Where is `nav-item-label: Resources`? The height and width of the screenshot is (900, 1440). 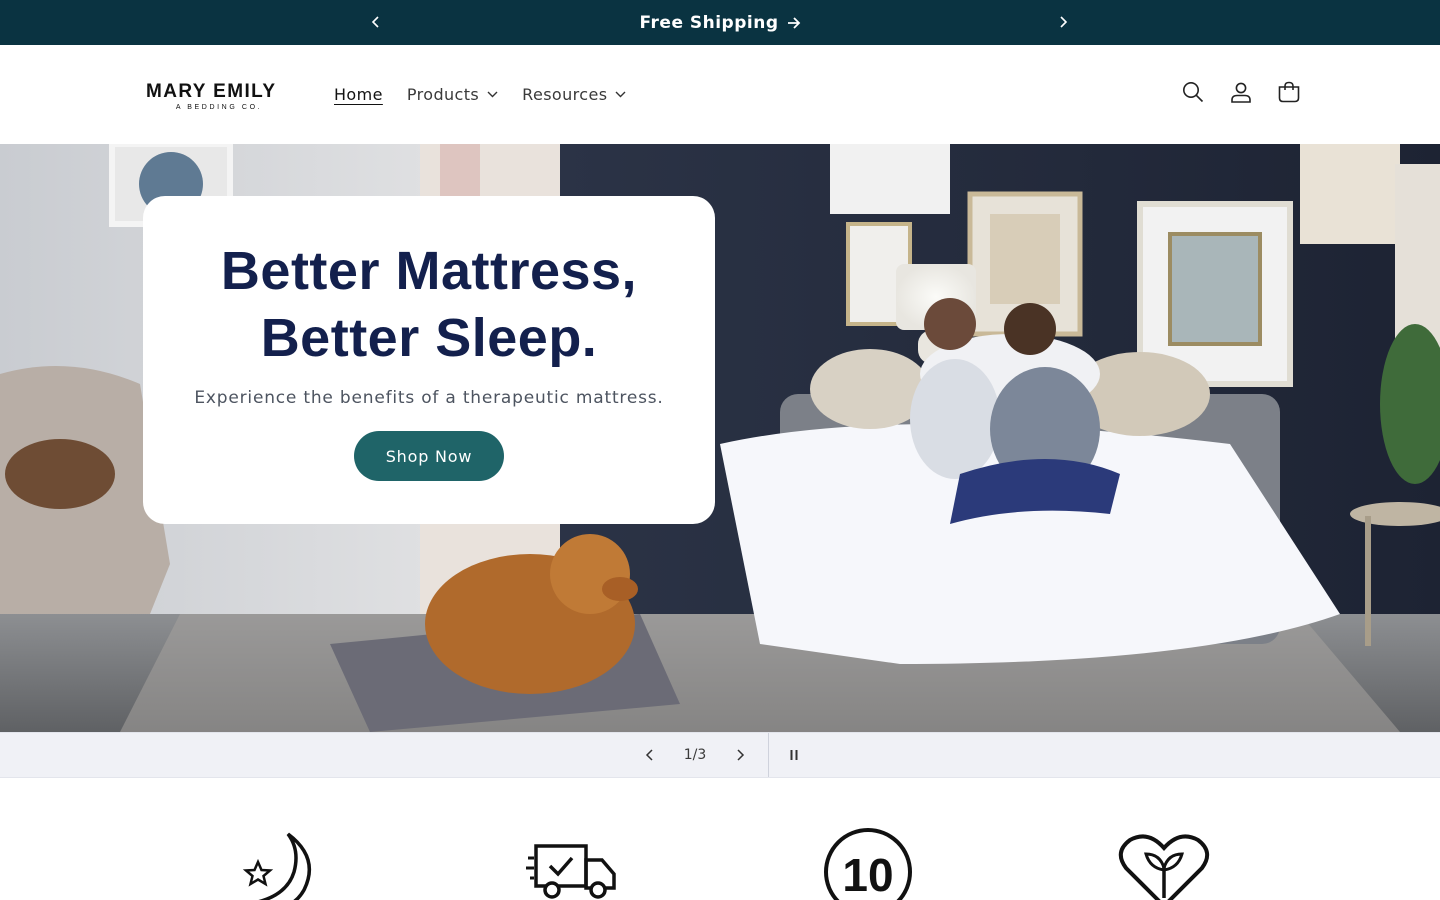 nav-item-label: Resources is located at coordinates (565, 94).